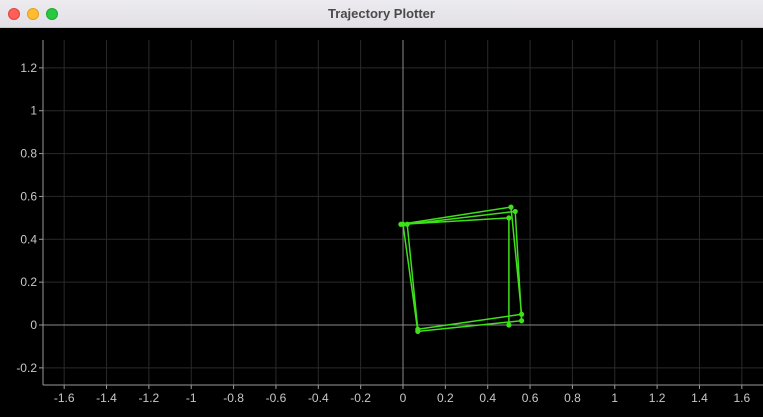 This screenshot has width=763, height=417. What do you see at coordinates (572, 398) in the screenshot?
I see `x-tick-label: 0.8` at bounding box center [572, 398].